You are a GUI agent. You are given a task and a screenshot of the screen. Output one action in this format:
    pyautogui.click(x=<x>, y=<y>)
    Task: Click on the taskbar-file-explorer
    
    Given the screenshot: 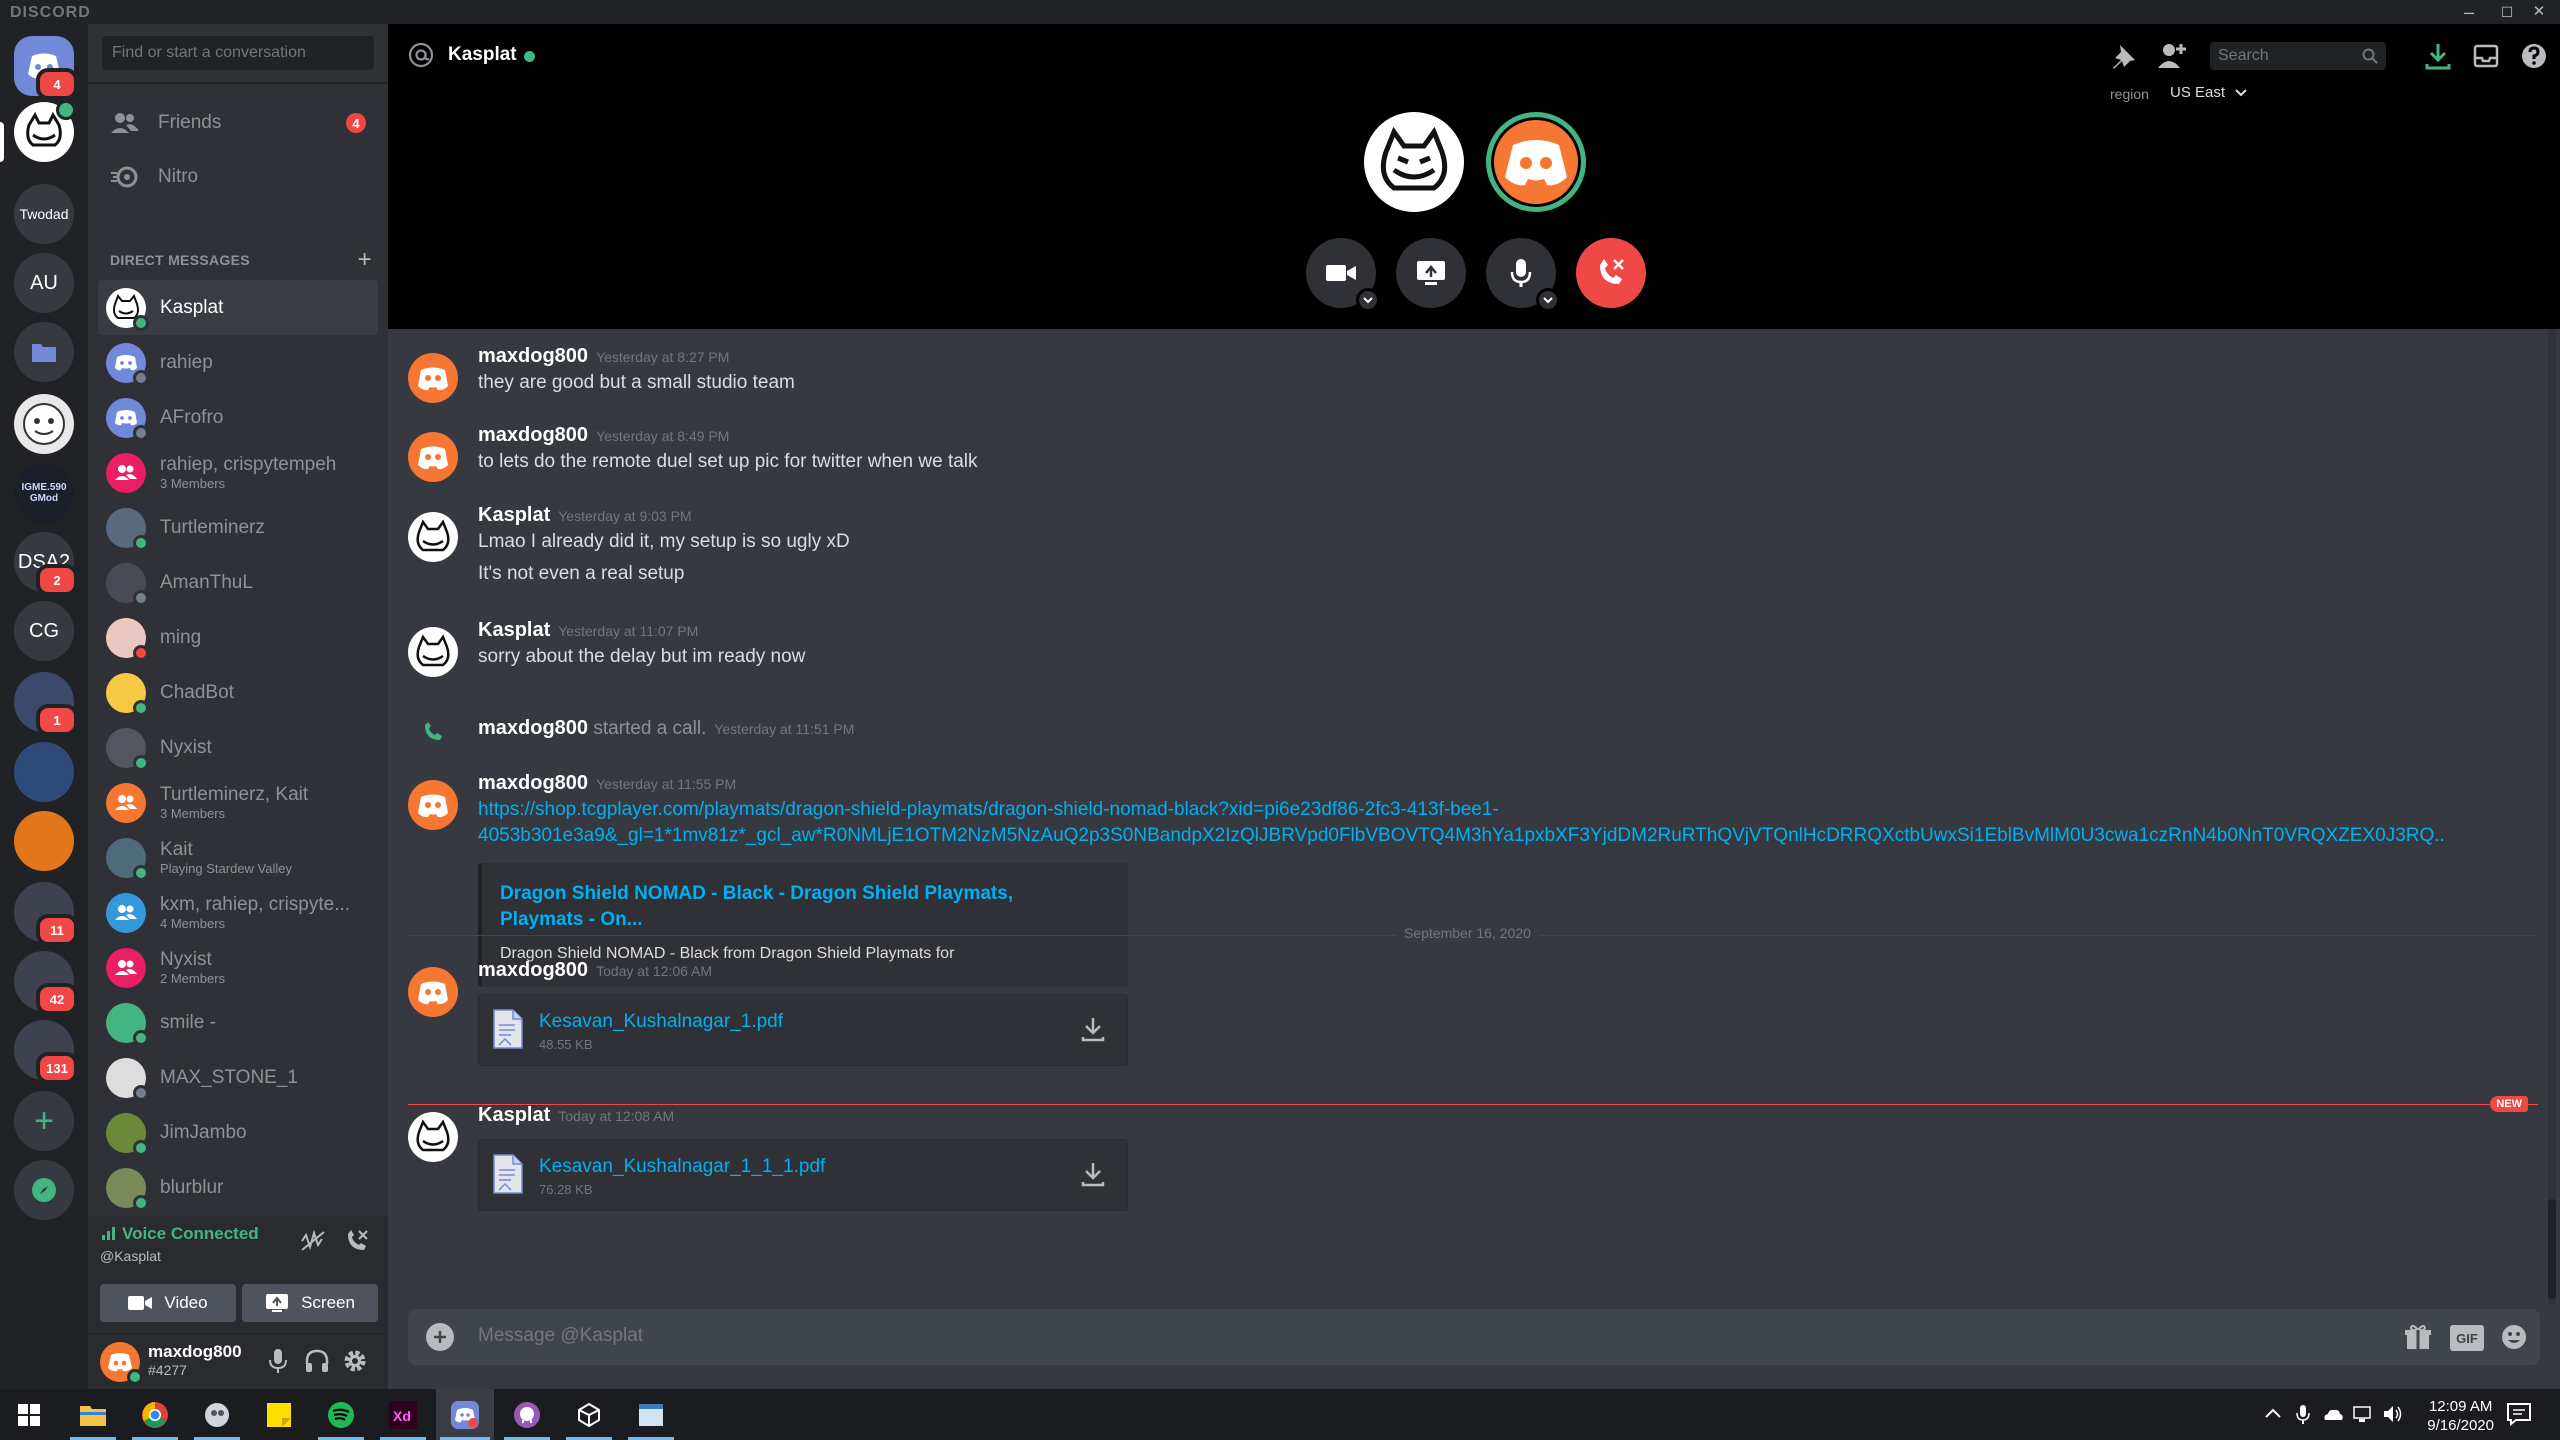 What is the action you would take?
    pyautogui.click(x=93, y=1414)
    